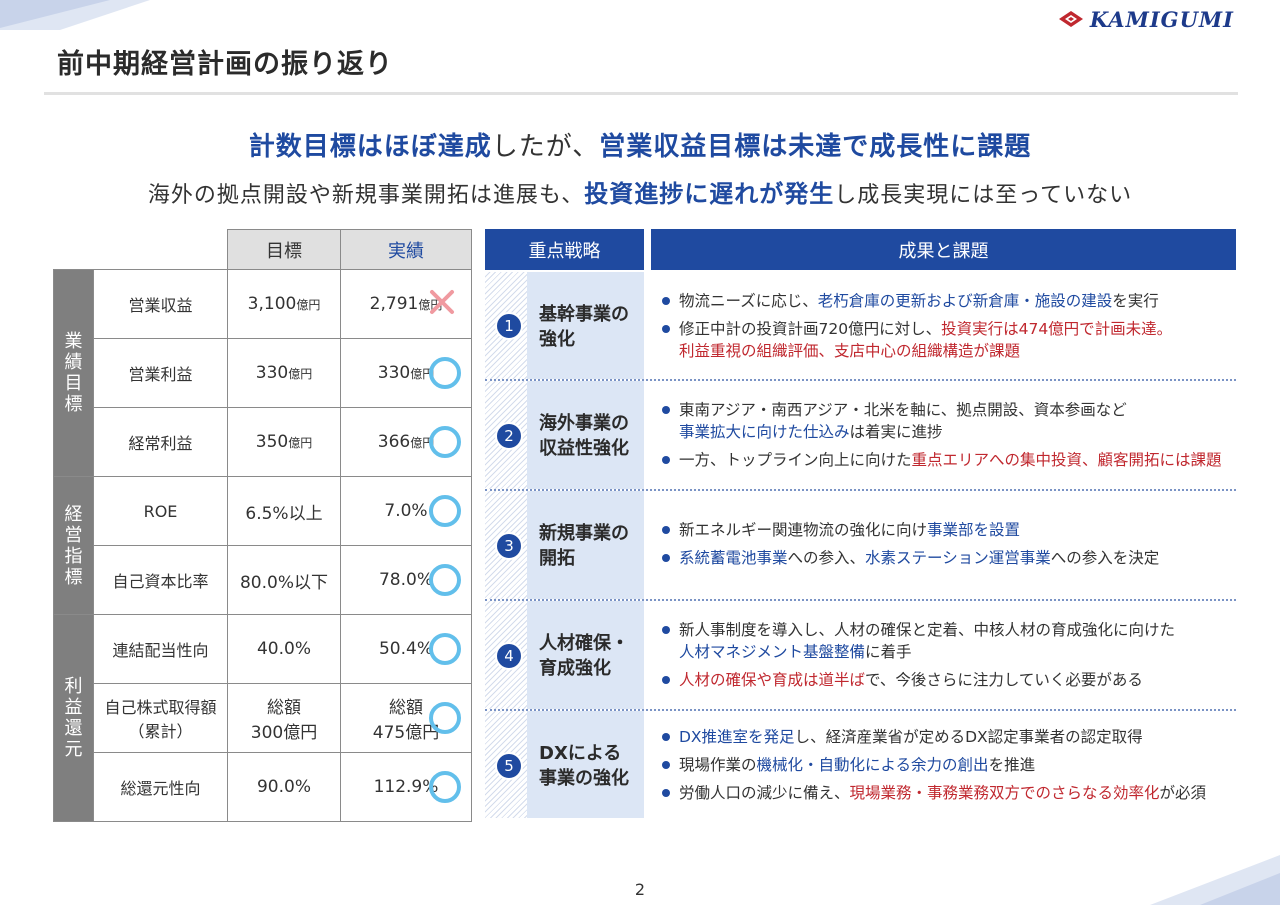 The image size is (1280, 905). Describe the element at coordinates (160, 649) in the screenshot. I see `item-label: 連結配当性向` at that location.